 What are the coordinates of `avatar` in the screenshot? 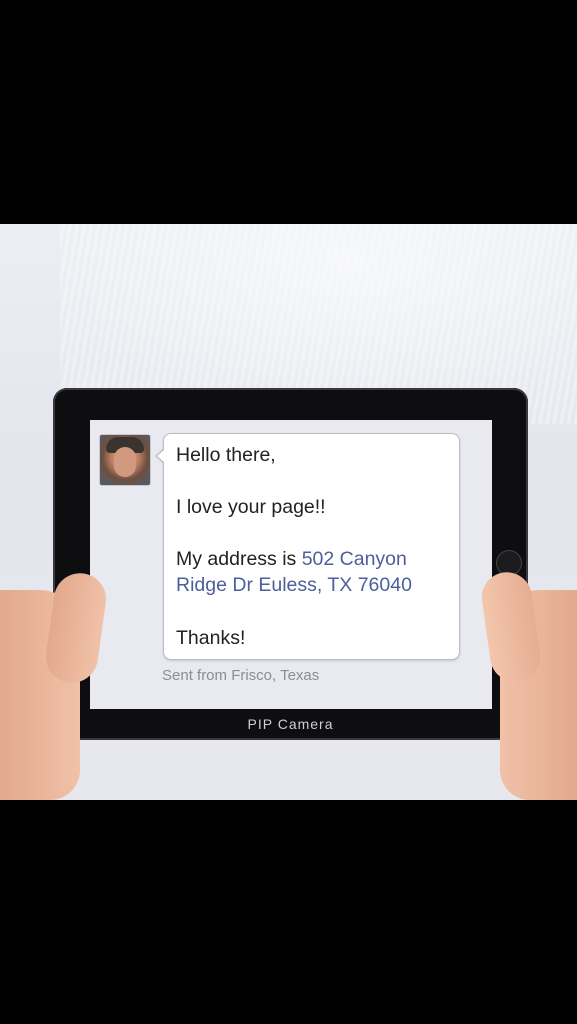 It's located at (125, 460).